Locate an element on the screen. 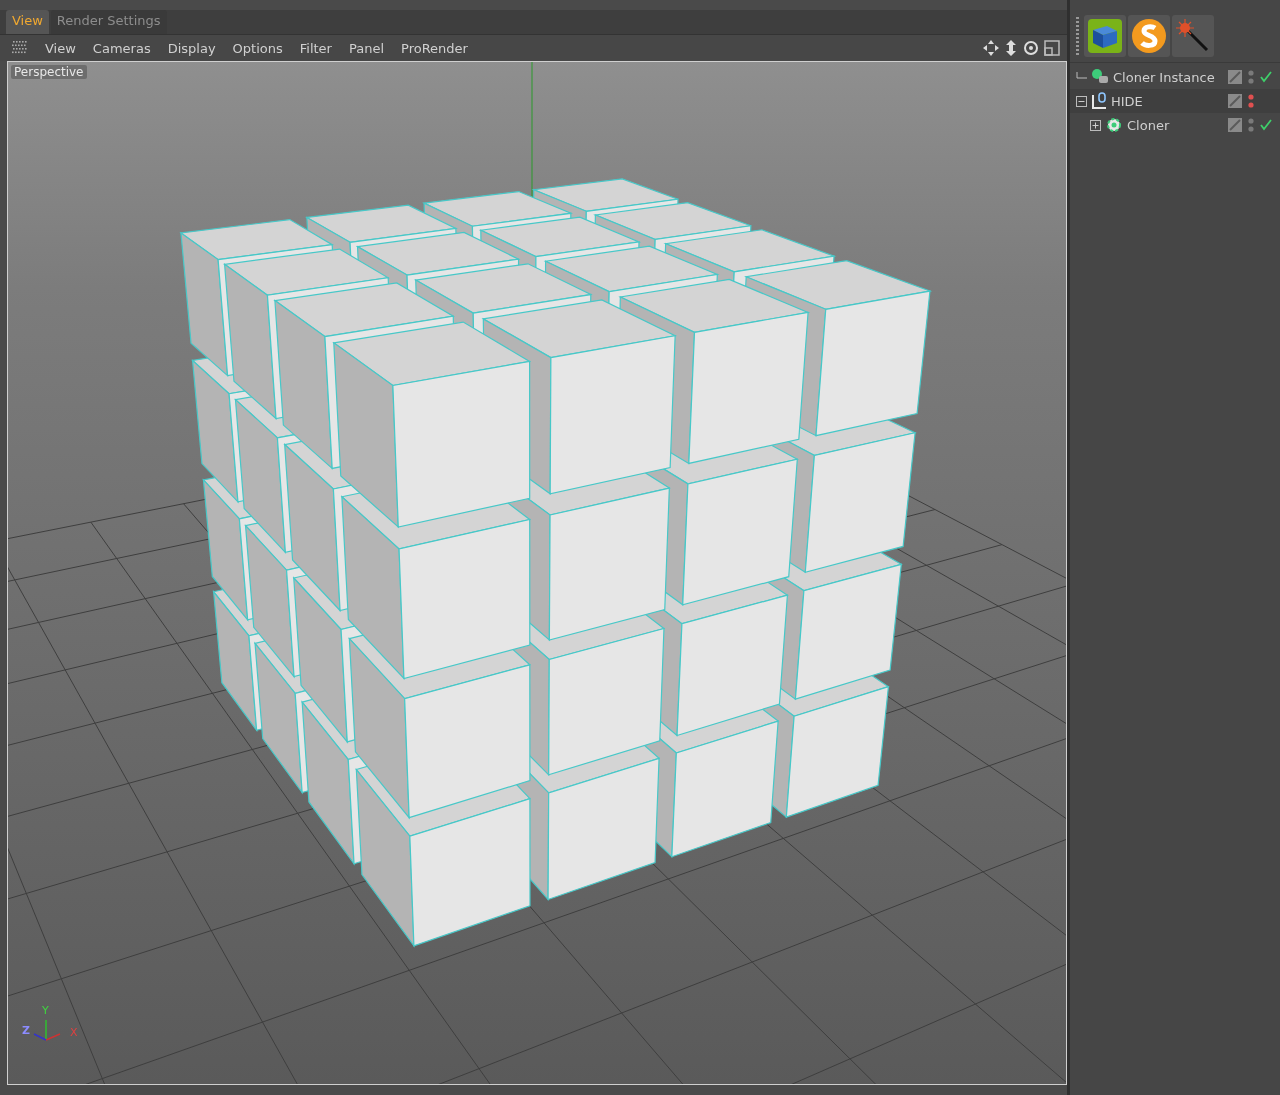 Image resolution: width=1280 pixels, height=1095 pixels. axis-label: X is located at coordinates (74, 1032).